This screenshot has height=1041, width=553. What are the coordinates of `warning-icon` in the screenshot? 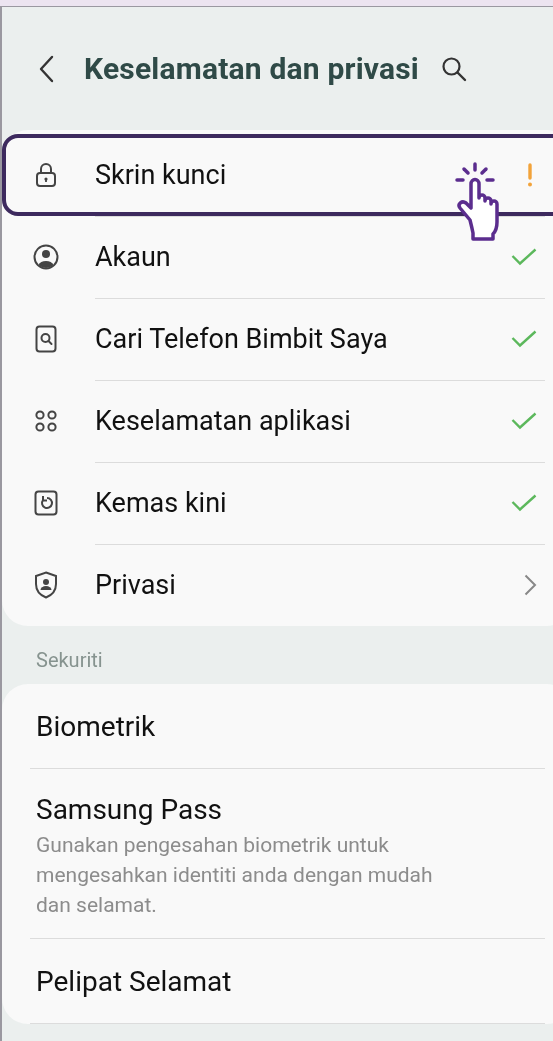 It's located at (530, 175).